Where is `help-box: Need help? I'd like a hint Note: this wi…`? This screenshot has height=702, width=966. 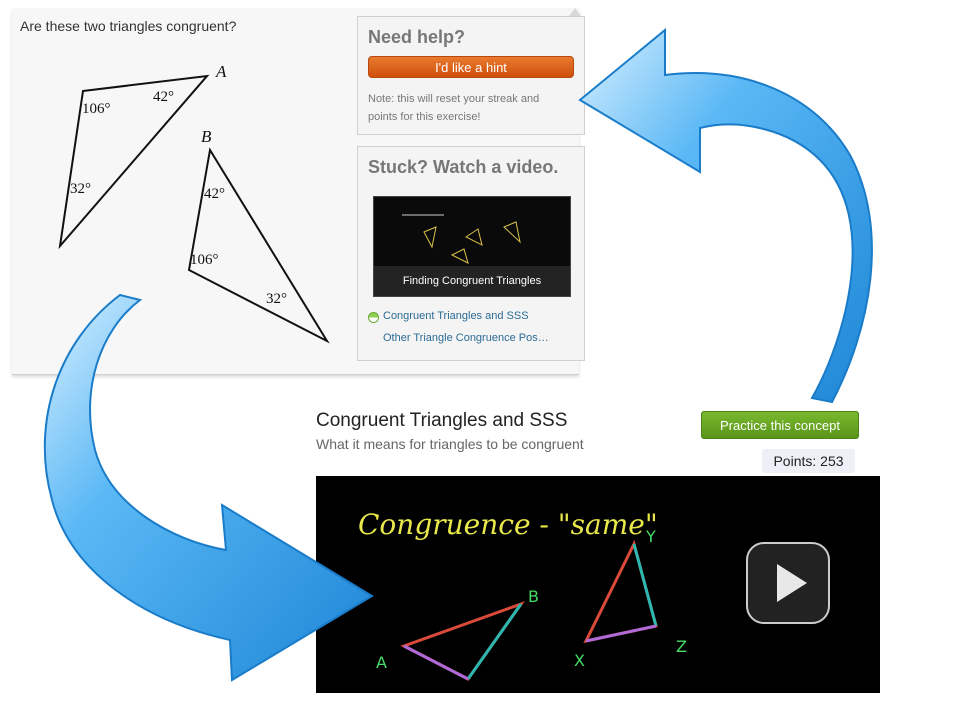
help-box: Need help? I'd like a hint Note: this wi… is located at coordinates (471, 75).